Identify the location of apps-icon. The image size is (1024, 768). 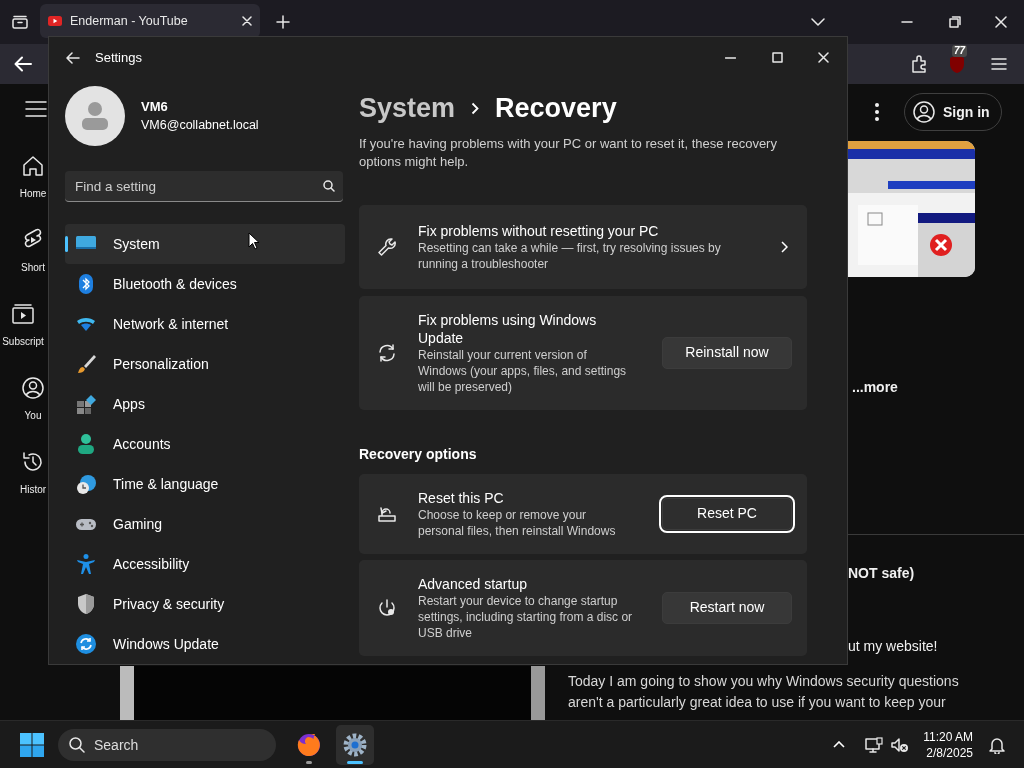
(86, 404).